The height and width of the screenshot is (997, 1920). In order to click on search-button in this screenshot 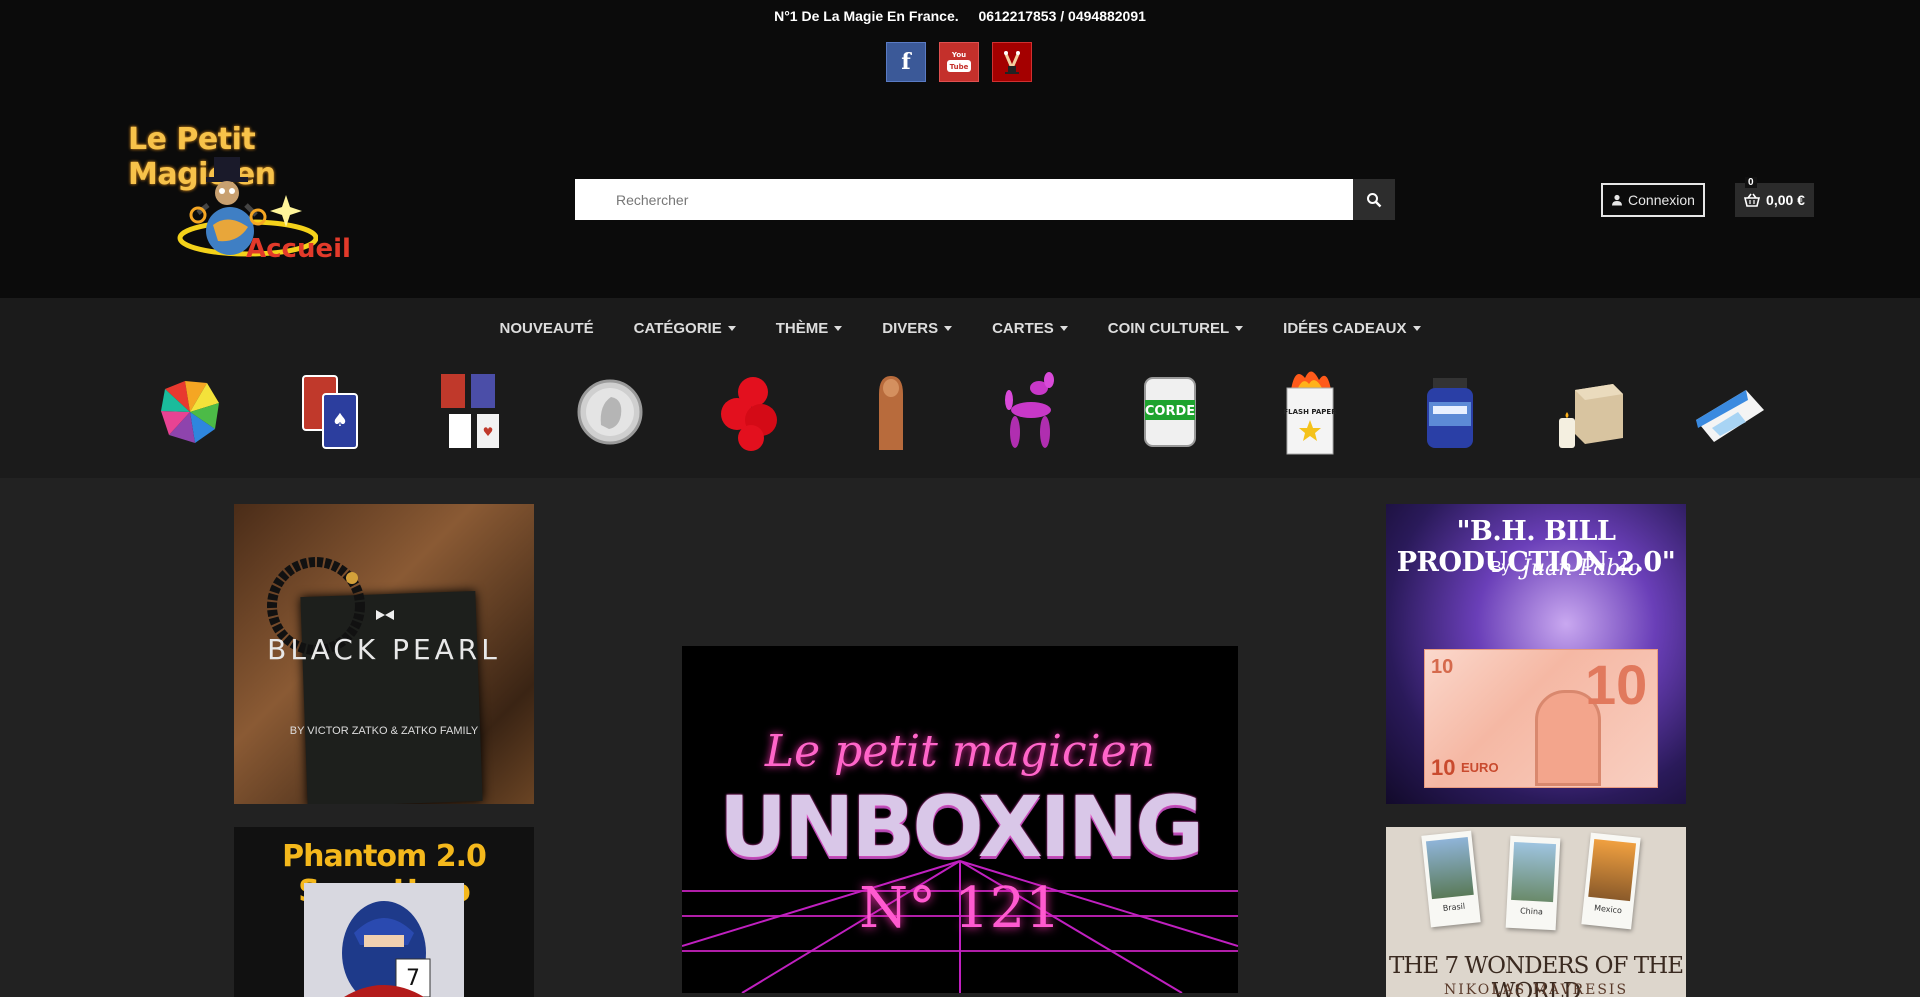, I will do `click(1374, 199)`.